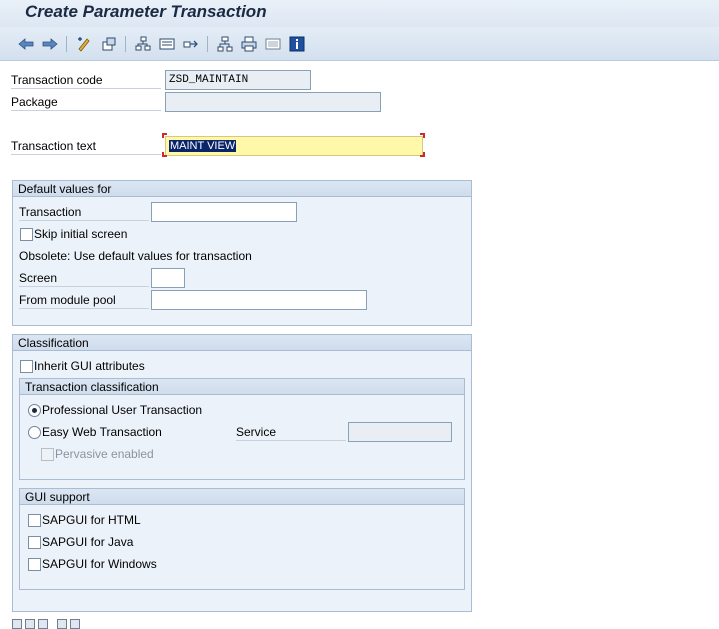 The image size is (719, 629). I want to click on sapgui-windows-label: SAPGUI for Windows, so click(99, 564).